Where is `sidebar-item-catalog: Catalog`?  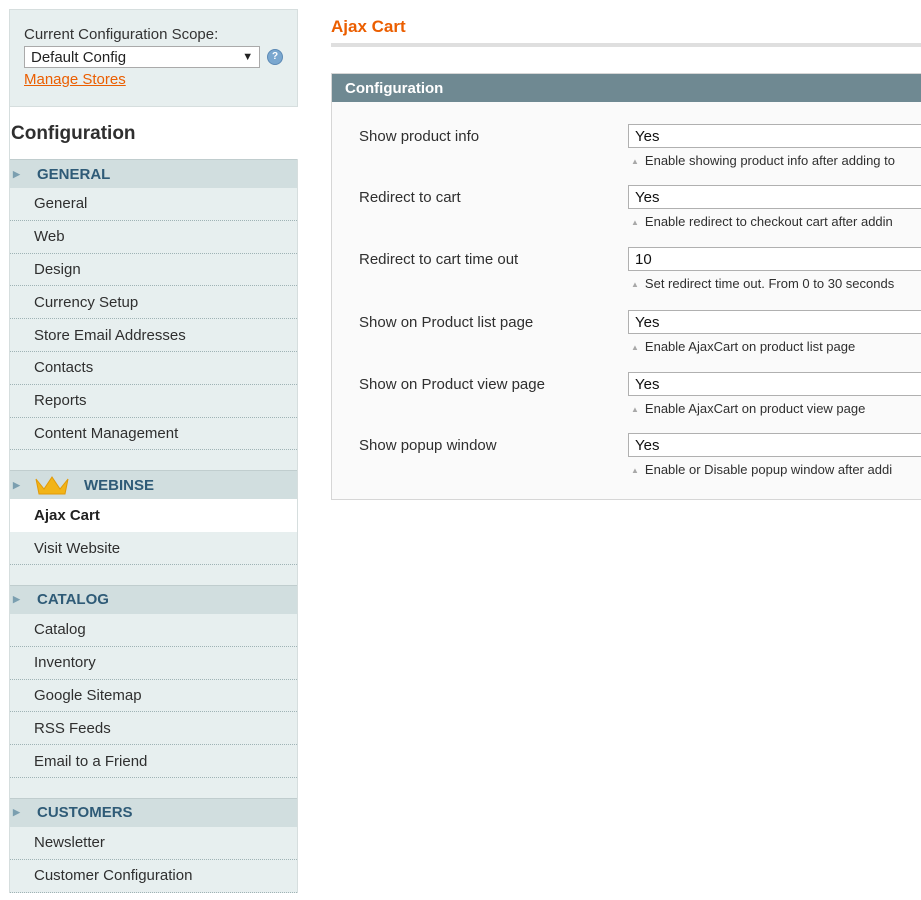 sidebar-item-catalog: Catalog is located at coordinates (153, 630).